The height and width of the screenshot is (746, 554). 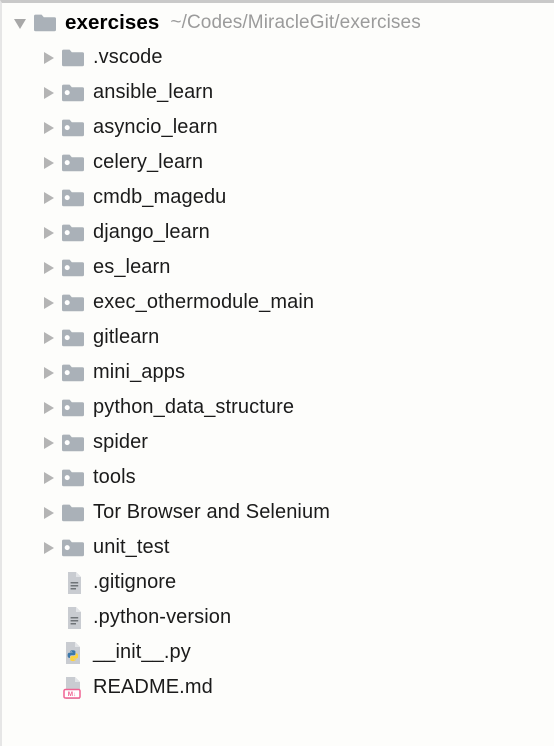 I want to click on tree-item-label: .python-version, so click(x=162, y=617).